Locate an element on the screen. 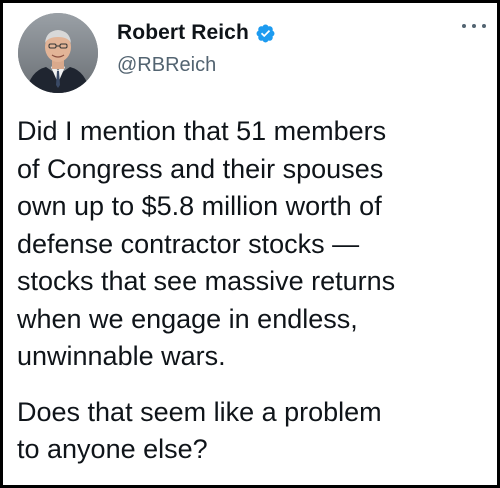 The image size is (500, 488). user-handle: @RBReich is located at coordinates (166, 65).